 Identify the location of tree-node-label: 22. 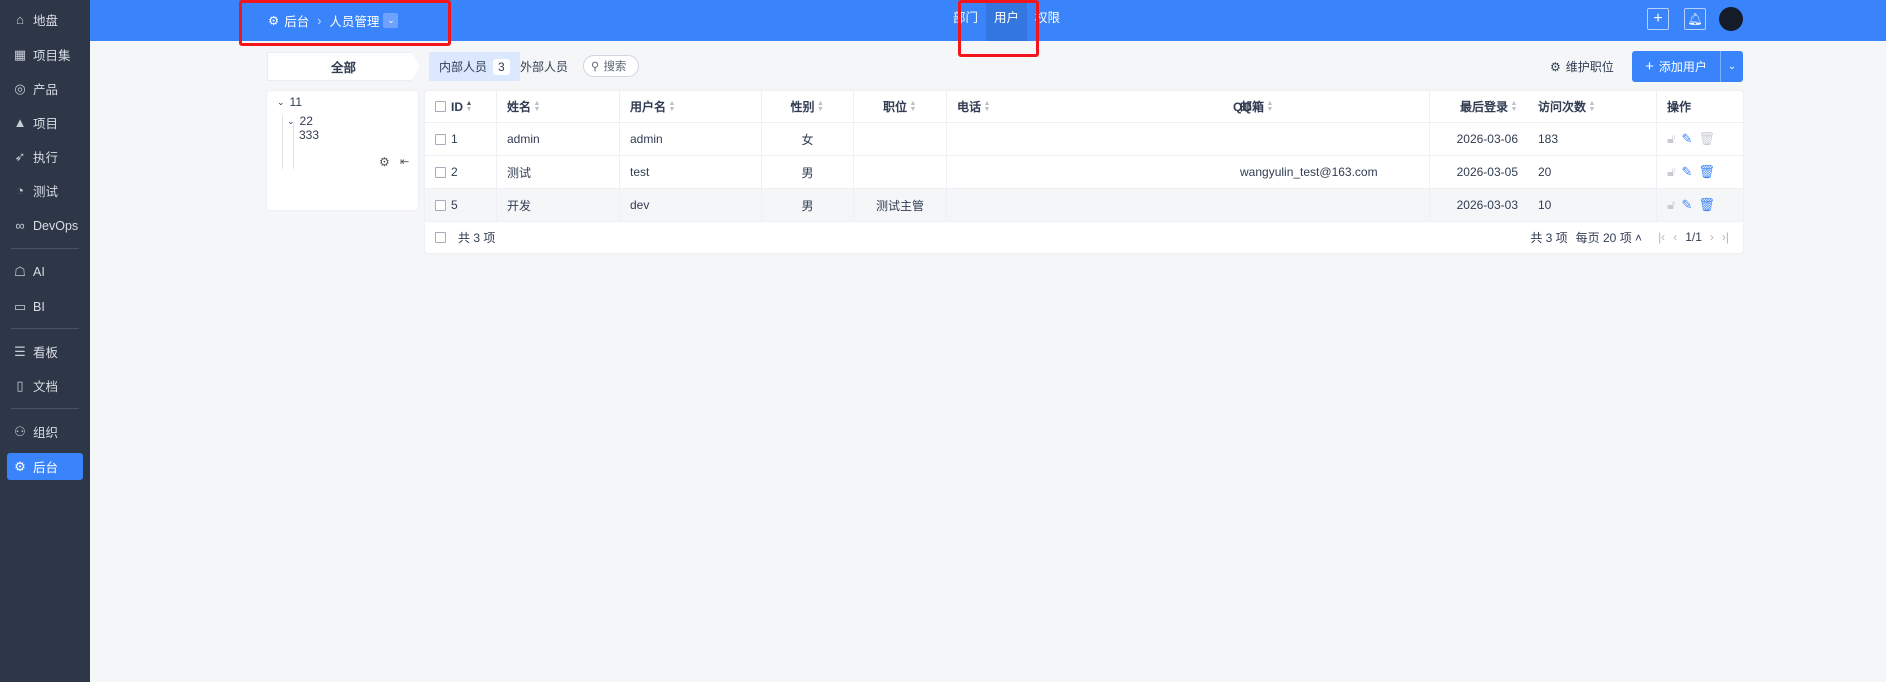
(306, 121).